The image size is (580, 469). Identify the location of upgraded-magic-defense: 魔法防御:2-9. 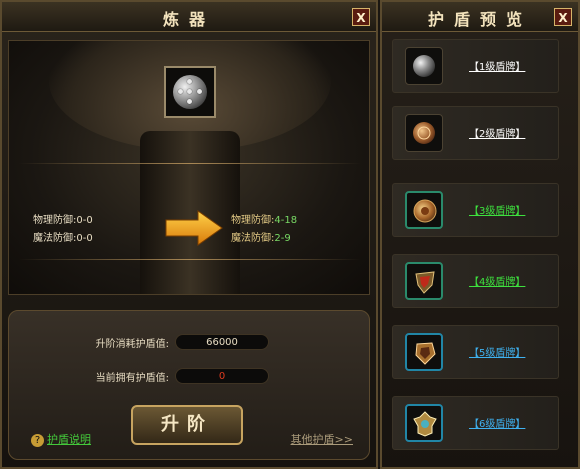
(261, 238).